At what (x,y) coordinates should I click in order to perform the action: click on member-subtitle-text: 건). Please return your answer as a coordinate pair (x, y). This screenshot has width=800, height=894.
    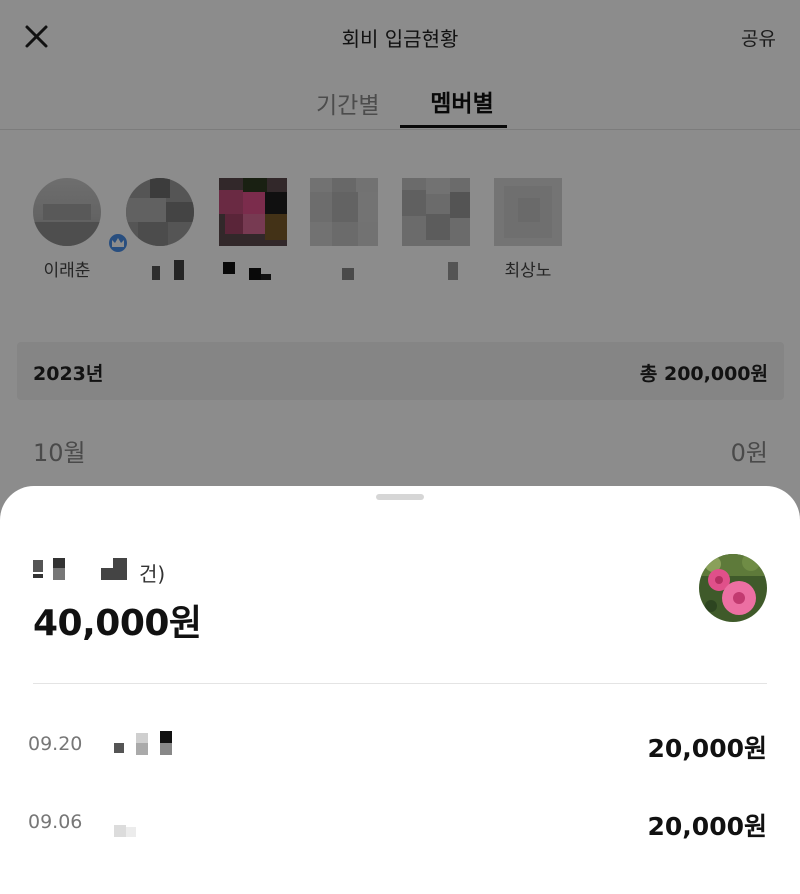
    Looking at the image, I should click on (152, 574).